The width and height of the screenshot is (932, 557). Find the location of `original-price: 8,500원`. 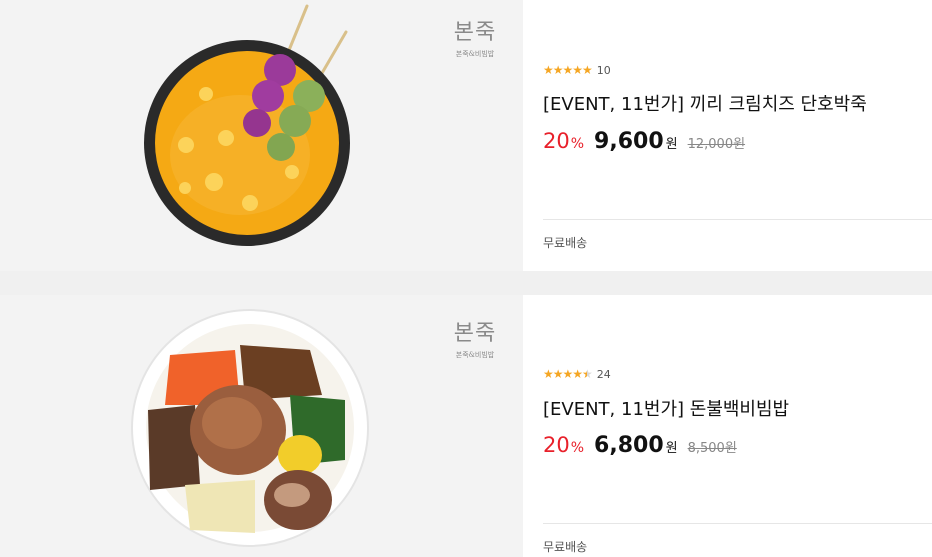

original-price: 8,500원 is located at coordinates (712, 448).